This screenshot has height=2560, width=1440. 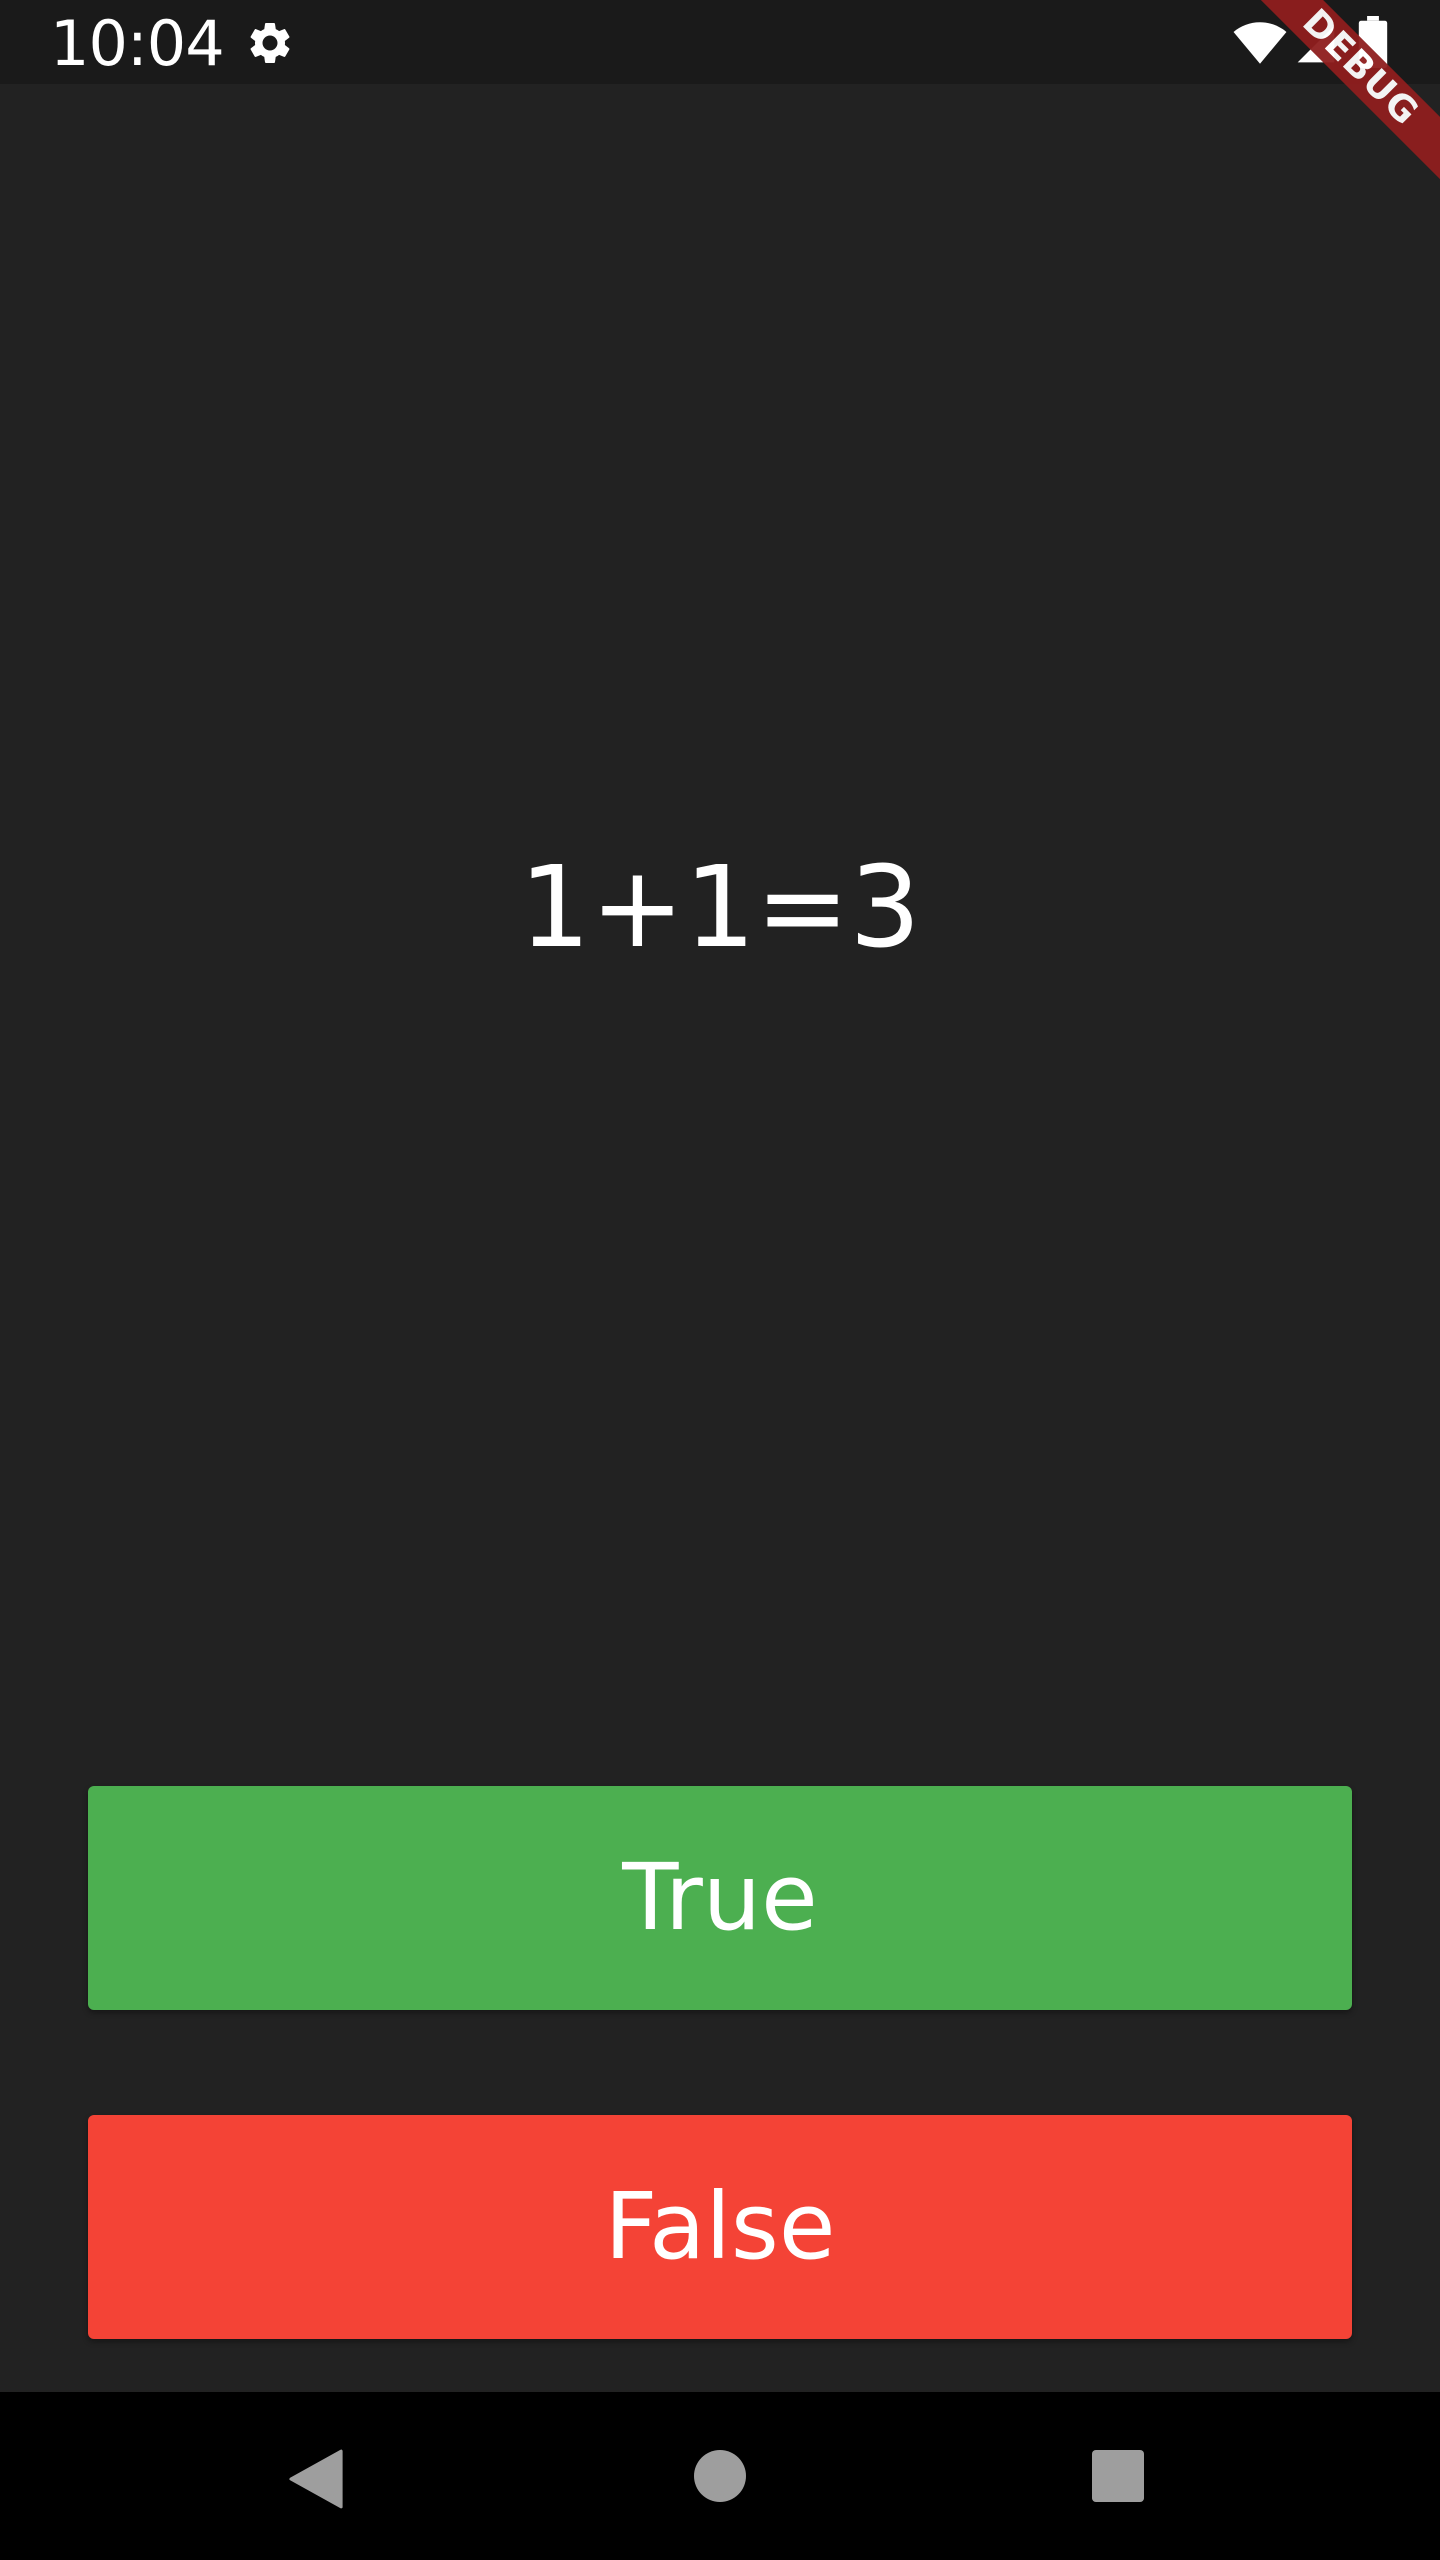 I want to click on gear-icon, so click(x=270, y=42).